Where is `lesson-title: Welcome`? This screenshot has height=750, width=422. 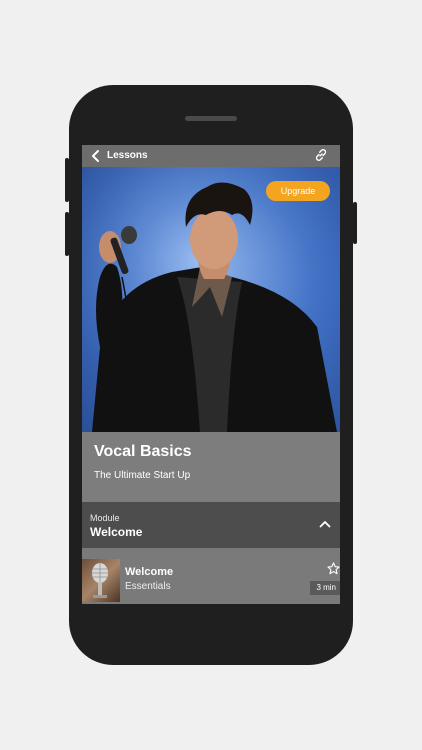 lesson-title: Welcome is located at coordinates (149, 572).